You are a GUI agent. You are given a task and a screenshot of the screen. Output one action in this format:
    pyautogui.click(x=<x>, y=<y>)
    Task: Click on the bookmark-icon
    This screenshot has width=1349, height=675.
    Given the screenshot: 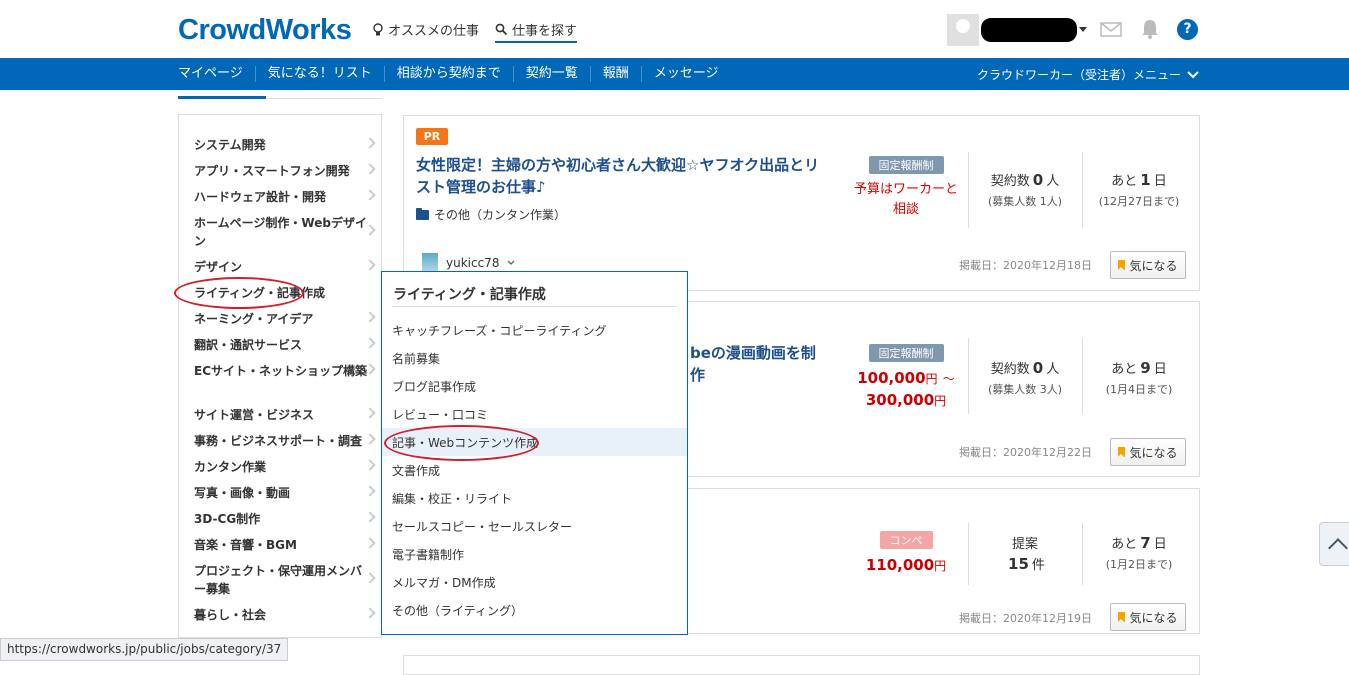 What is the action you would take?
    pyautogui.click(x=1122, y=265)
    